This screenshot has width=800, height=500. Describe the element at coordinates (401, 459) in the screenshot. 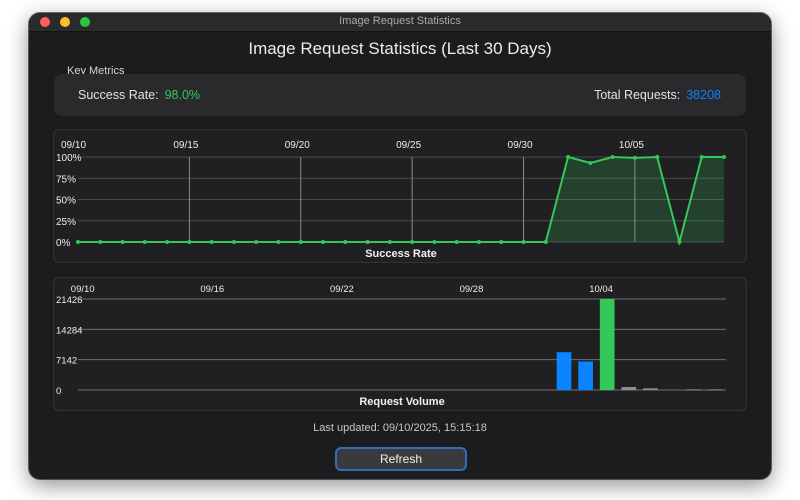

I see `refresh-button: Refresh` at that location.